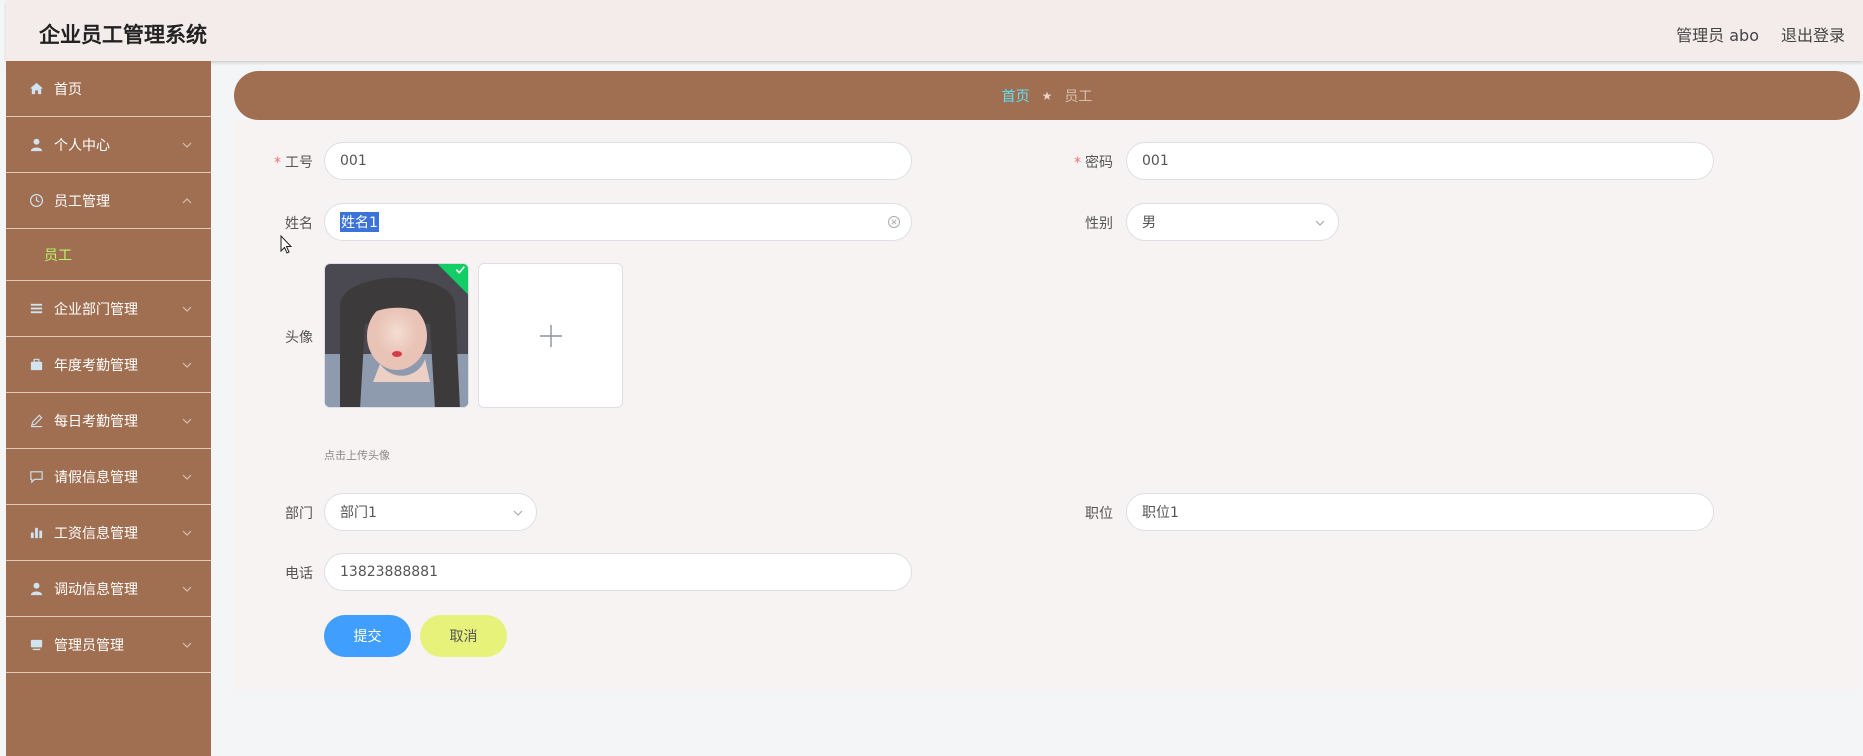  What do you see at coordinates (36, 645) in the screenshot?
I see `monitor-icon` at bounding box center [36, 645].